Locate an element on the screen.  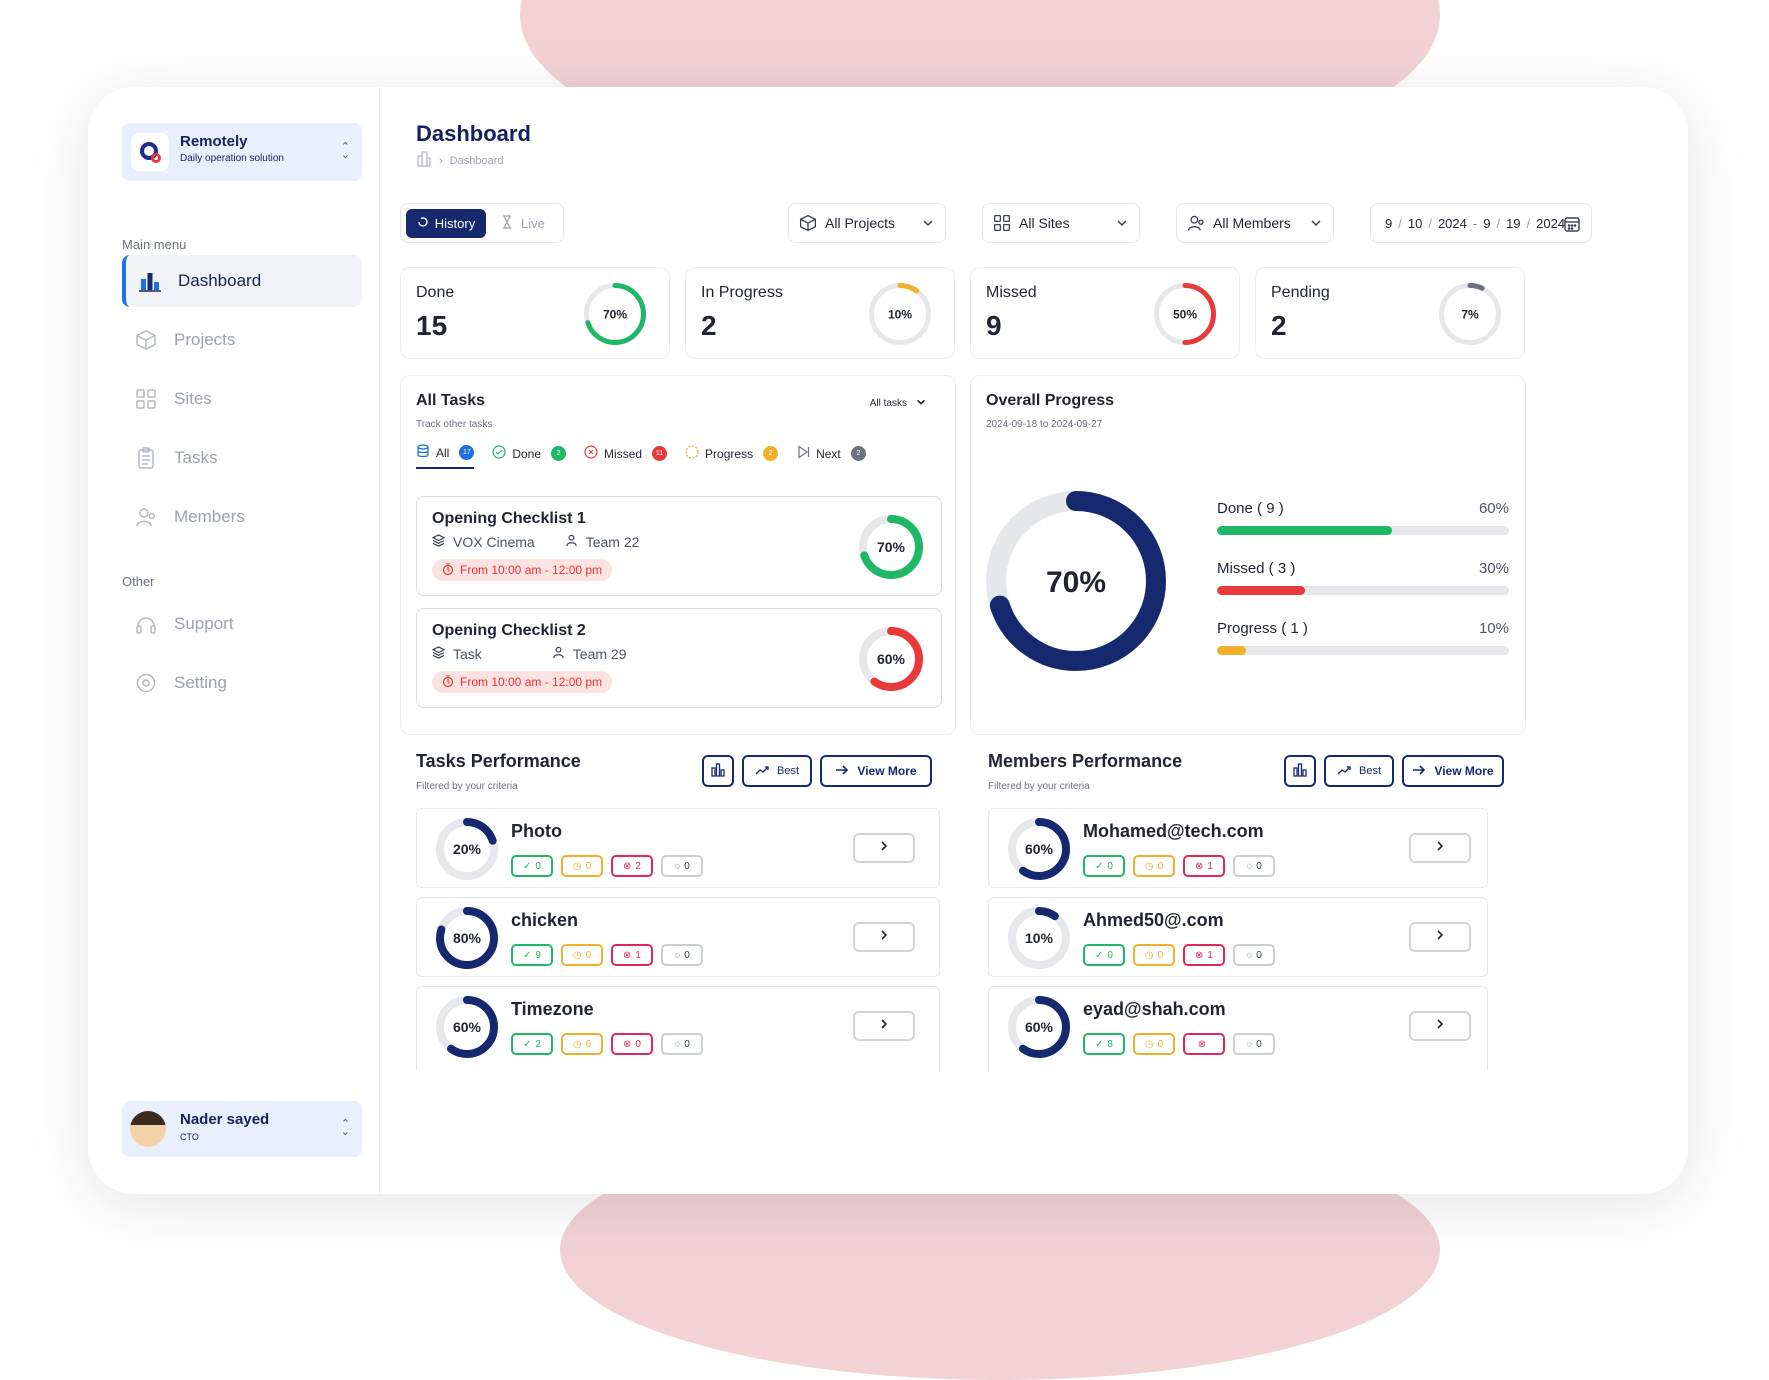
org-switcher: Remotely Daily operation solution ⌃ ⌄ is located at coordinates (242, 152).